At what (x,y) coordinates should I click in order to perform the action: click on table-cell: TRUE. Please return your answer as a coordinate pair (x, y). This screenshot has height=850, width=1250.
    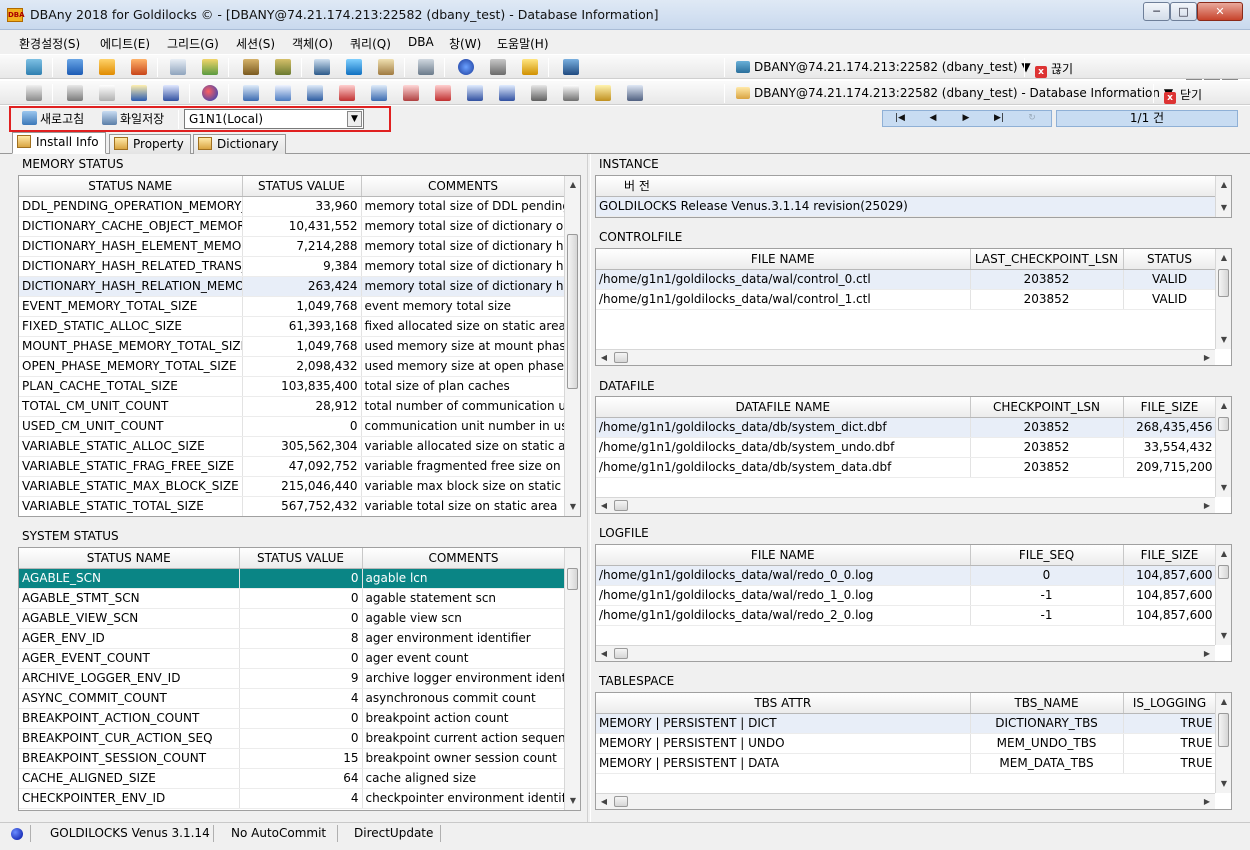
    Looking at the image, I should click on (1170, 763).